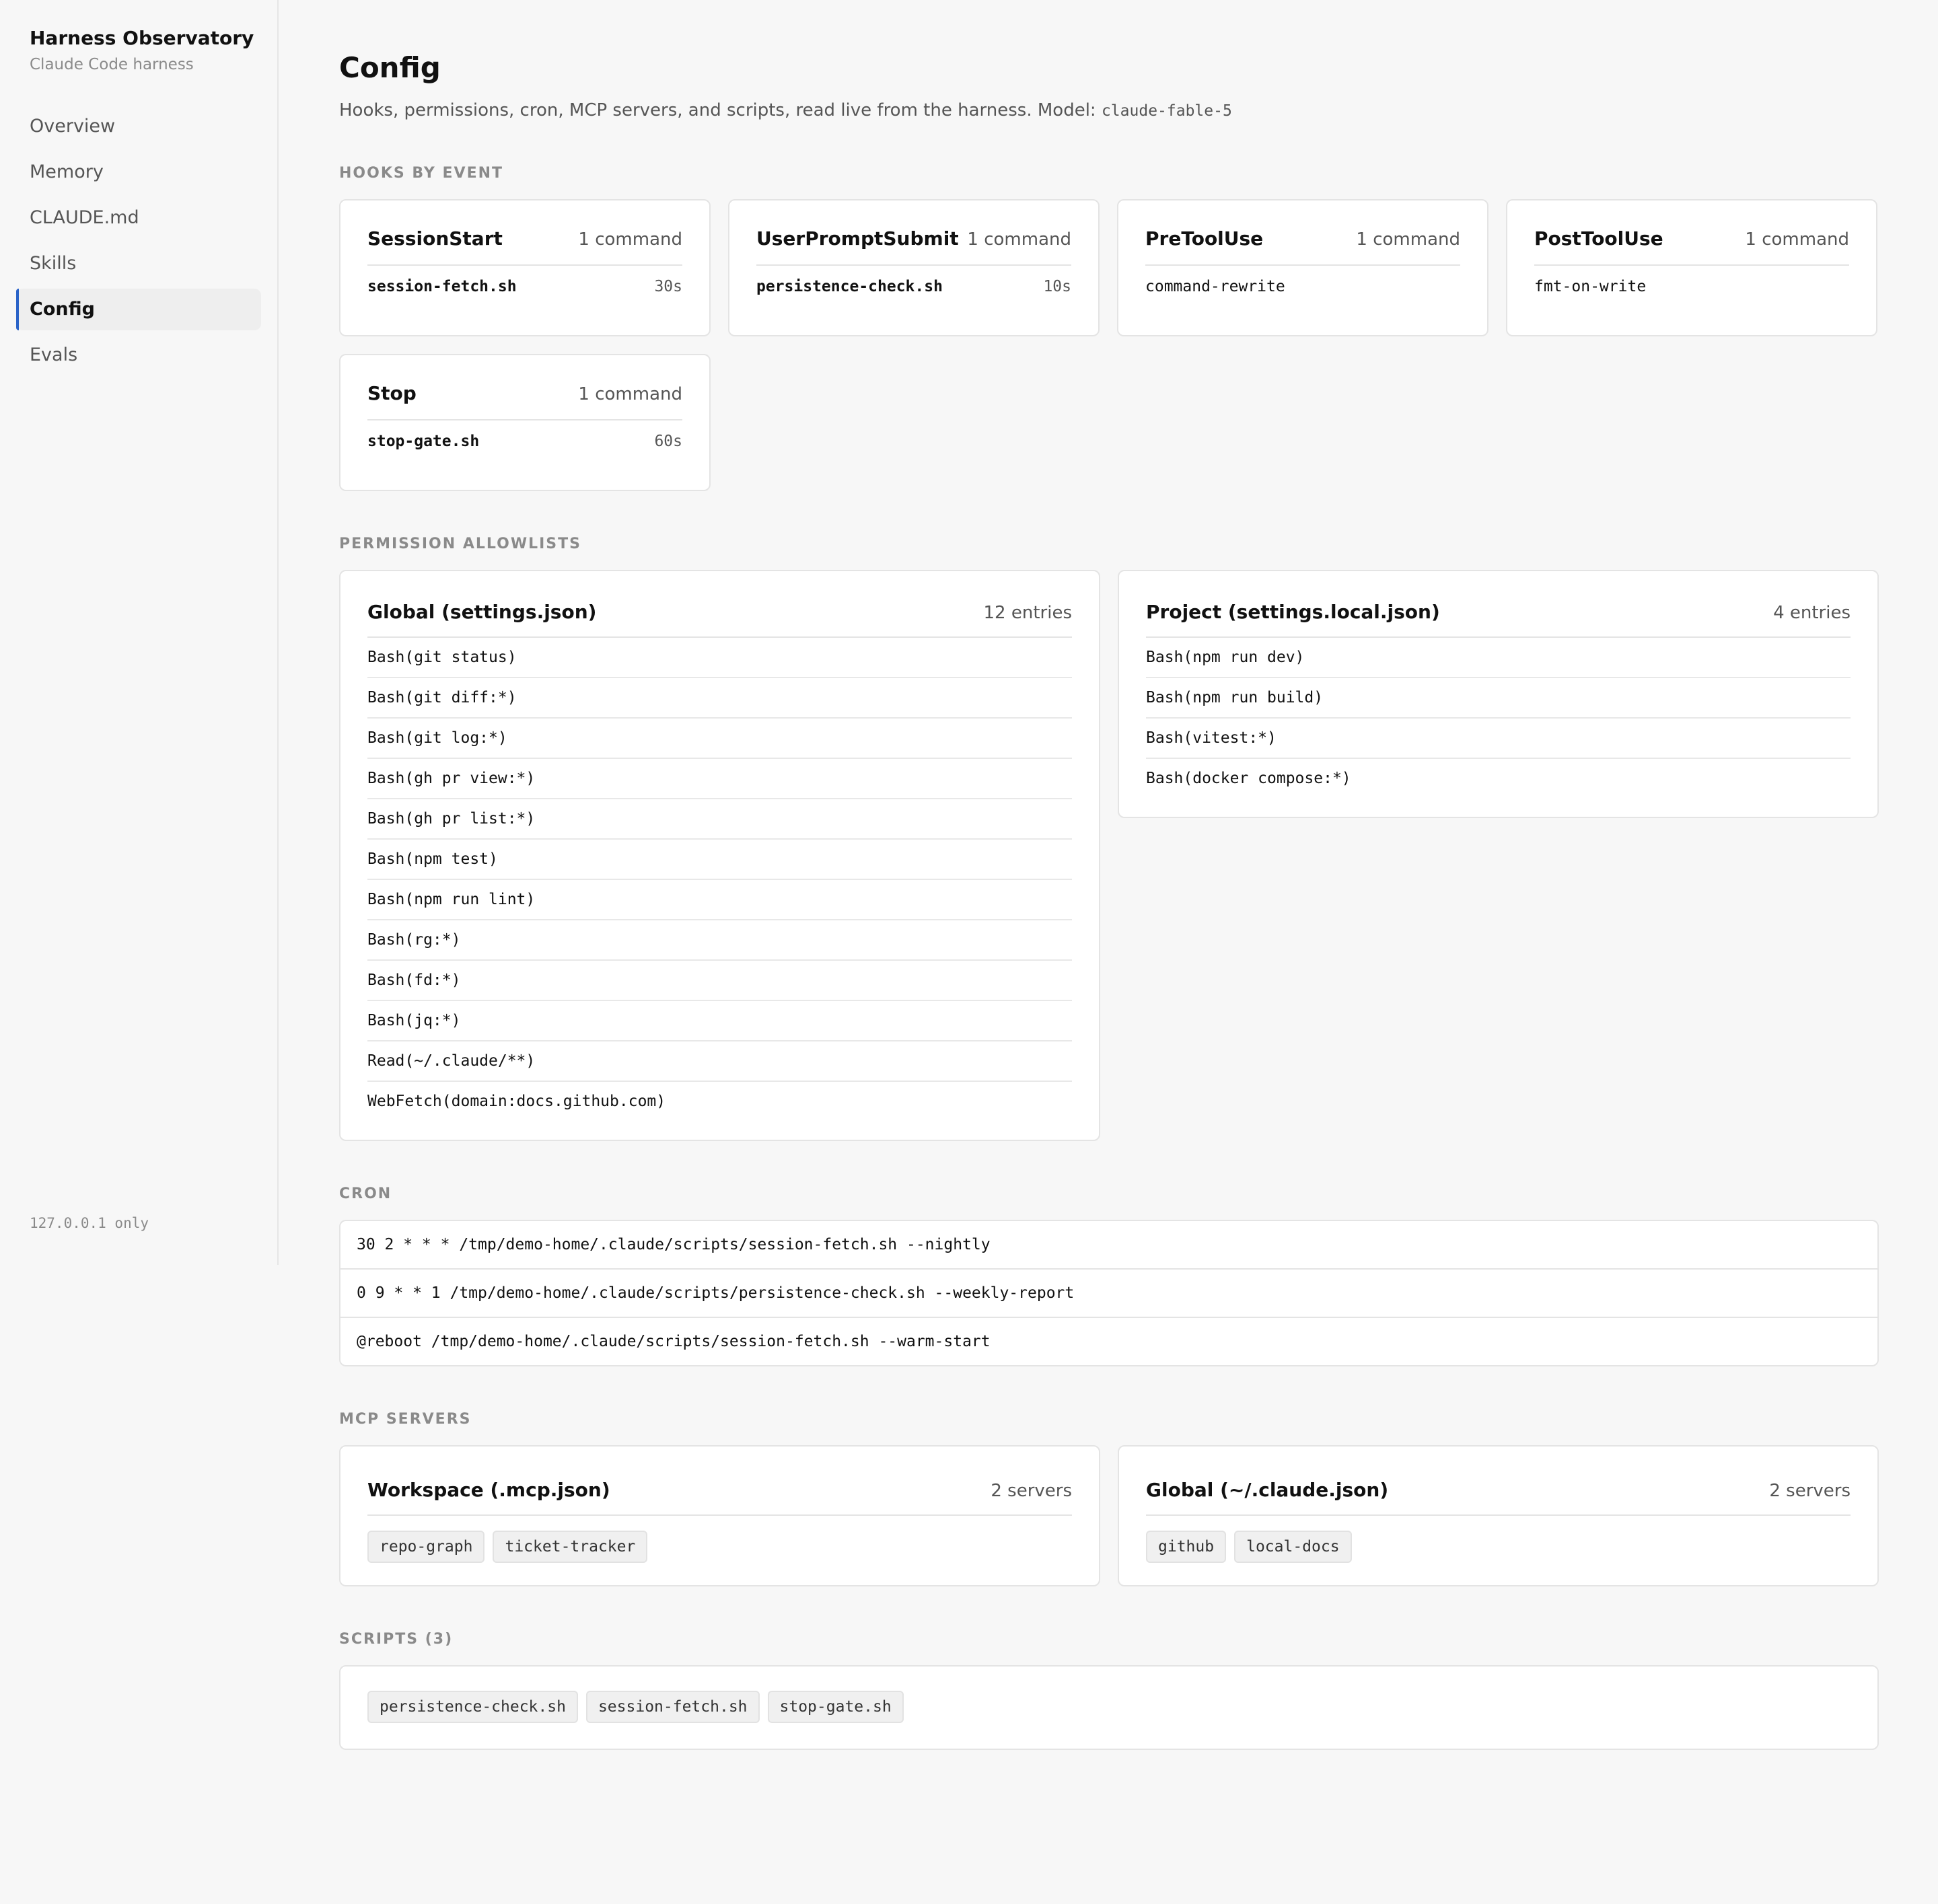 This screenshot has width=1938, height=1904. Describe the element at coordinates (1692, 267) in the screenshot. I see `hook-card-post-tool-use: PostToolUse 1 command fmt-on-write` at that location.